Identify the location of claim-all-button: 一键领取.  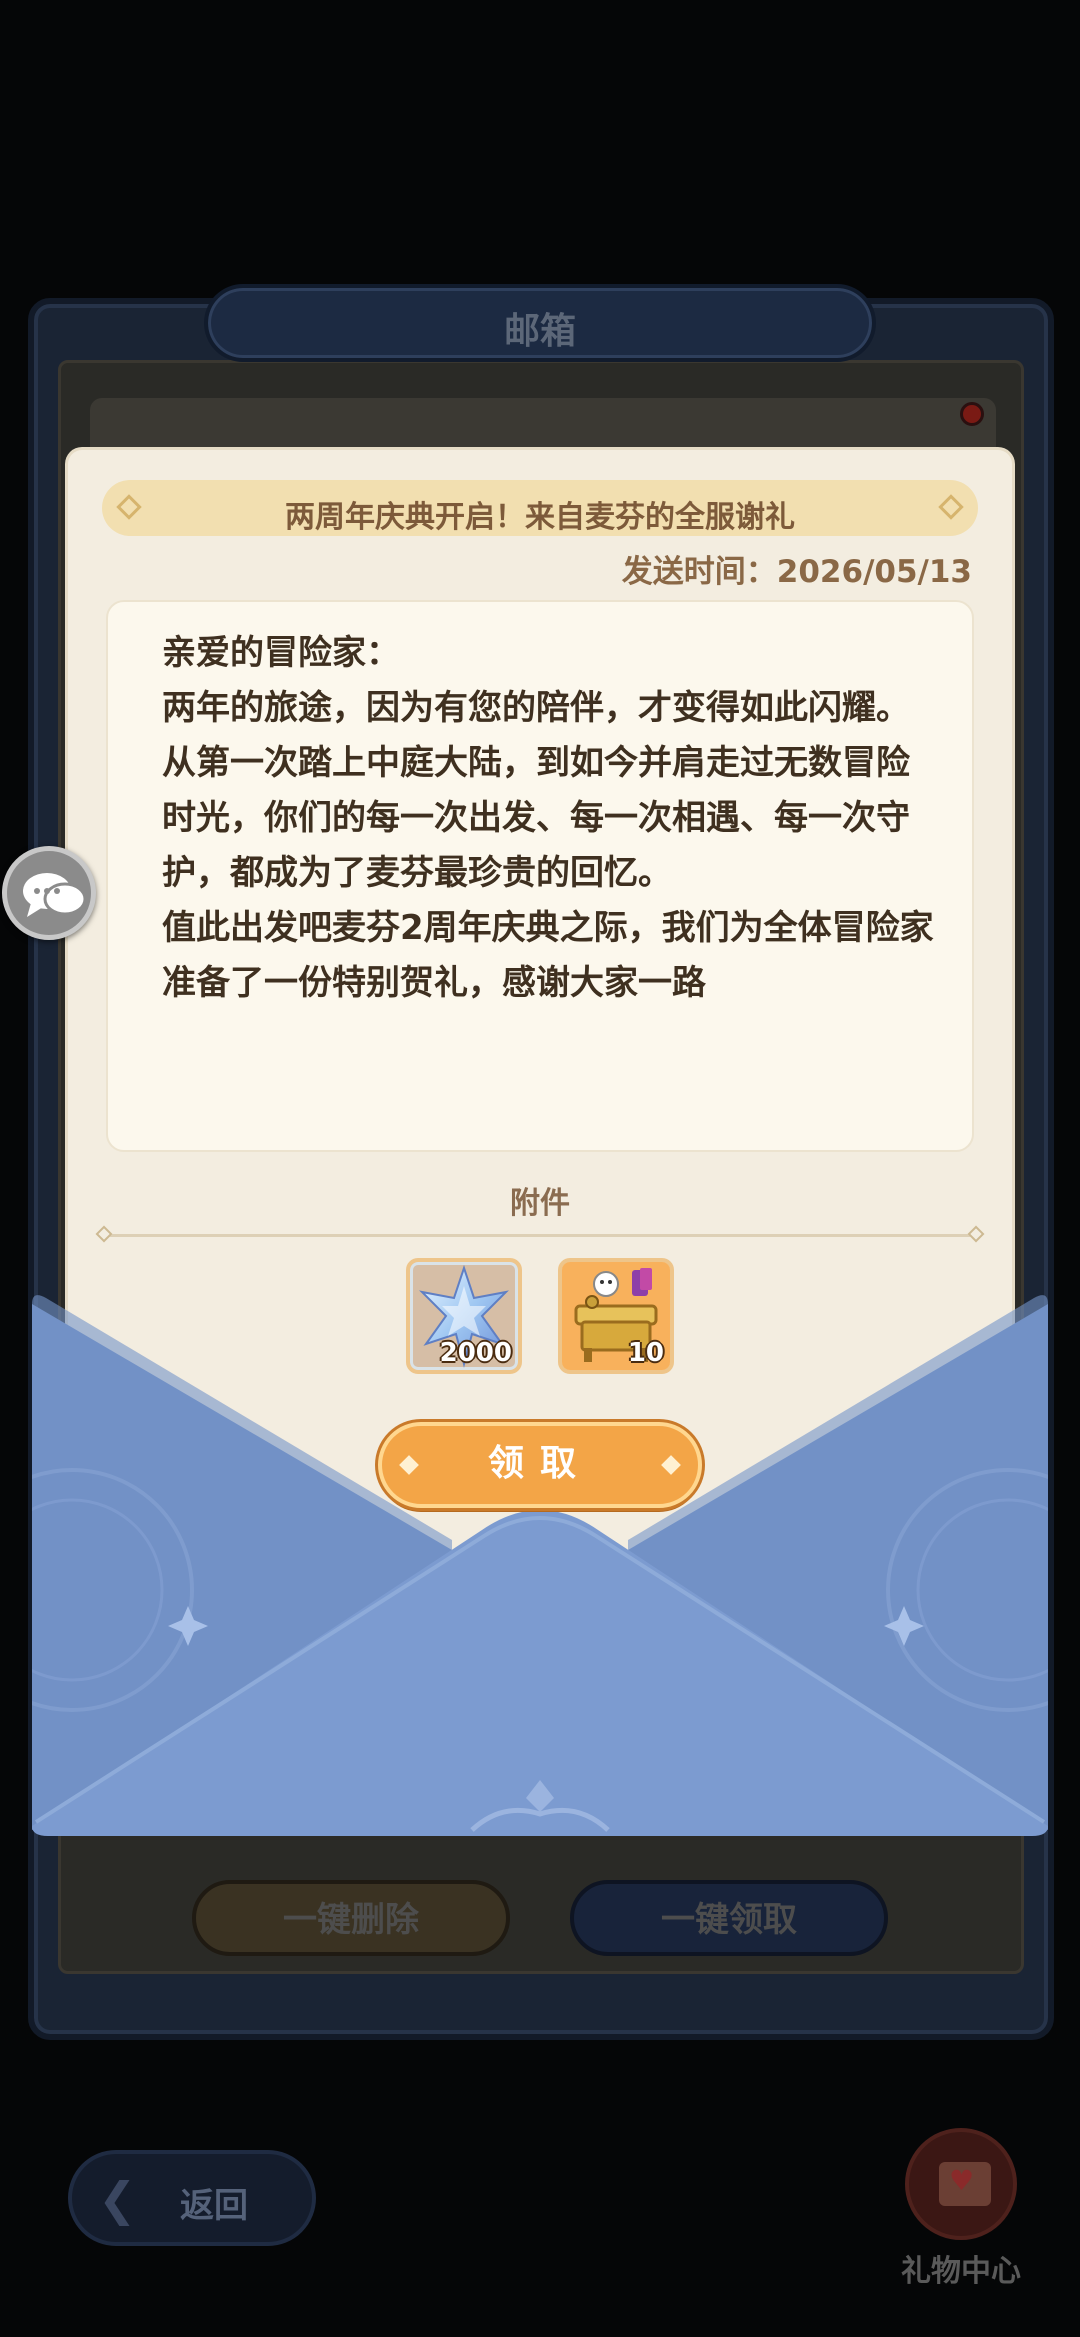
(729, 1918).